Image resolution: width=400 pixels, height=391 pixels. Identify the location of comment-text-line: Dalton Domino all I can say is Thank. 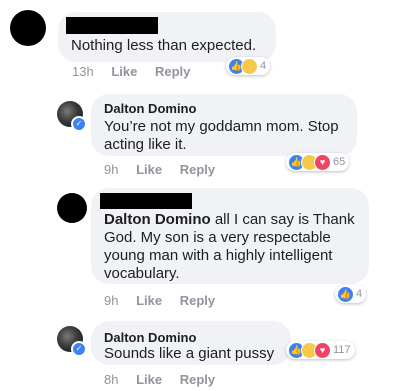
(229, 220).